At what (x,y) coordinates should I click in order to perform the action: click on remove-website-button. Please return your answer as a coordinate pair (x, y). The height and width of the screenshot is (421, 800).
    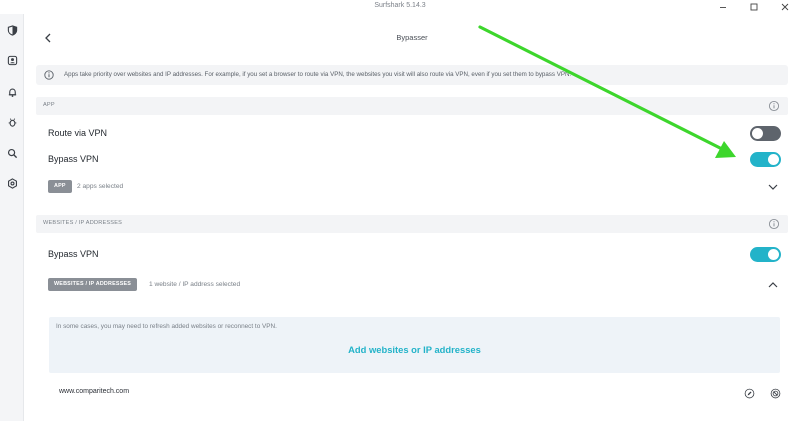
    Looking at the image, I should click on (775, 393).